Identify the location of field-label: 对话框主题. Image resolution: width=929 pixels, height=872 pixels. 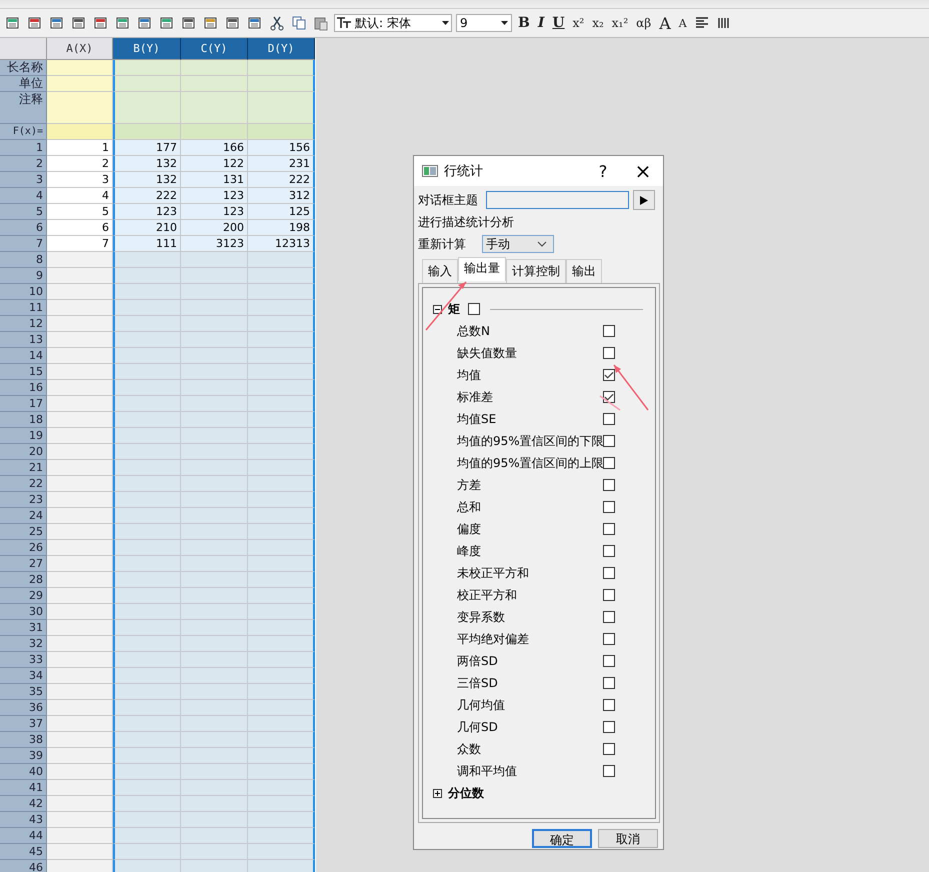
(448, 200).